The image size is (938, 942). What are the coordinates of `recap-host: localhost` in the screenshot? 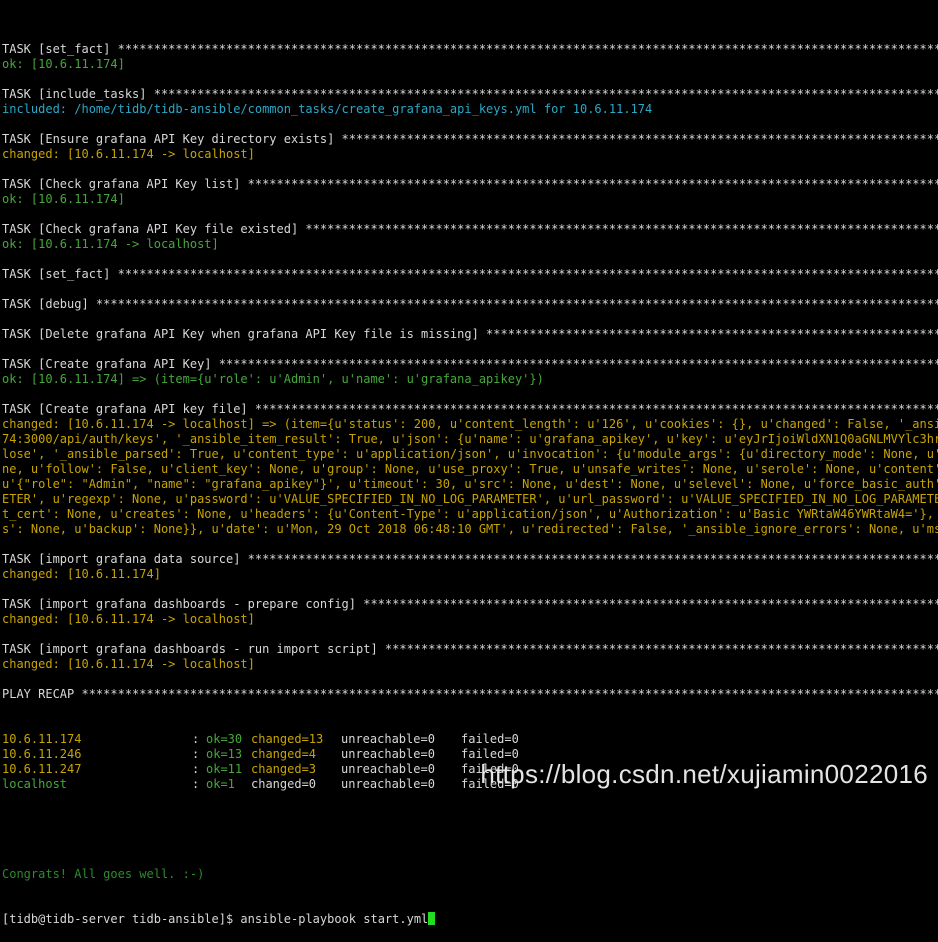 It's located at (35, 784).